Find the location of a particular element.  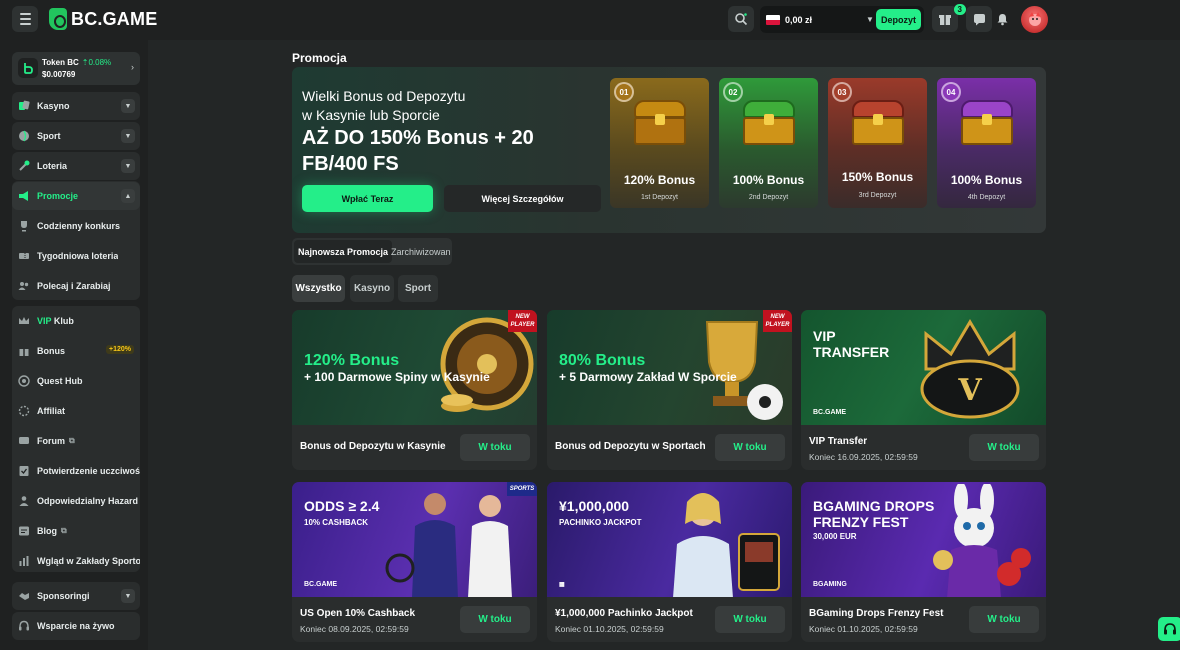

deposit-button: Depozyt is located at coordinates (898, 19).